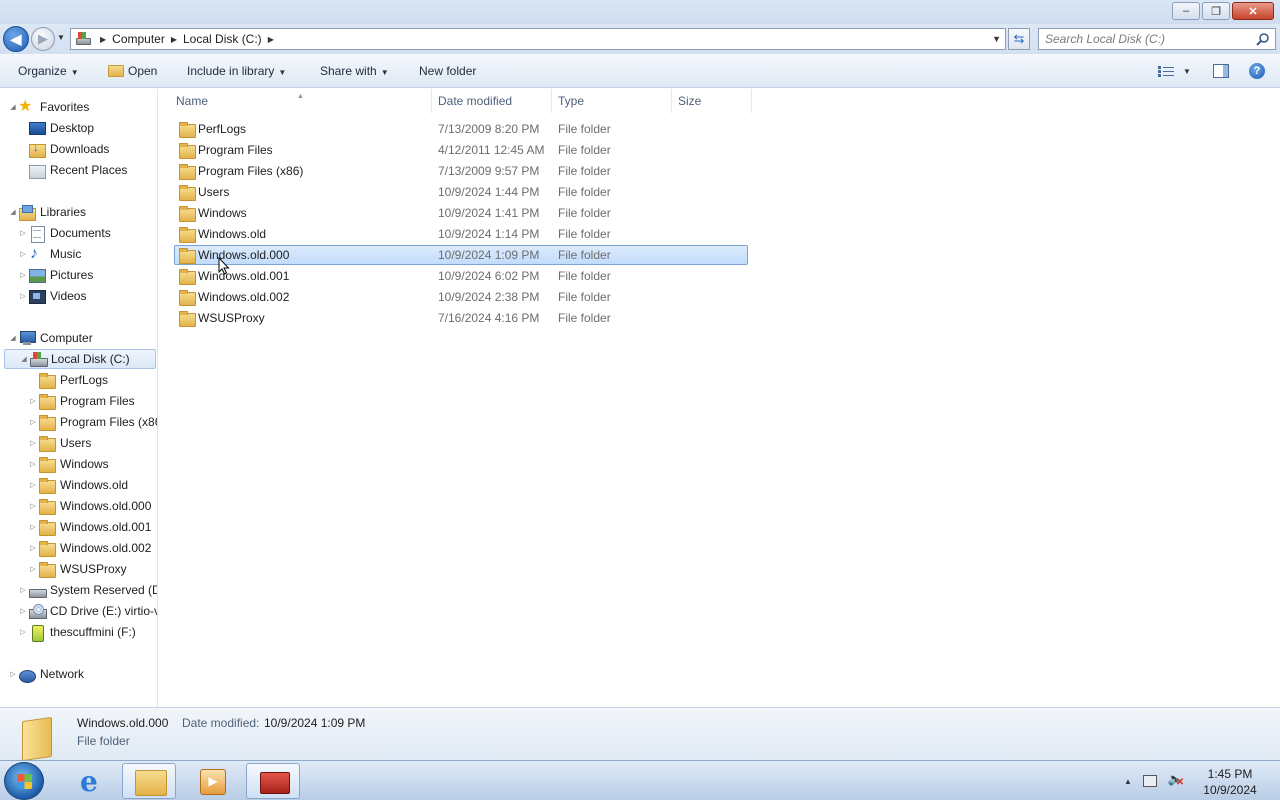 Image resolution: width=1280 pixels, height=800 pixels. I want to click on file-row: Users 10/9/2024 1:44 PM File folder, so click(461, 192).